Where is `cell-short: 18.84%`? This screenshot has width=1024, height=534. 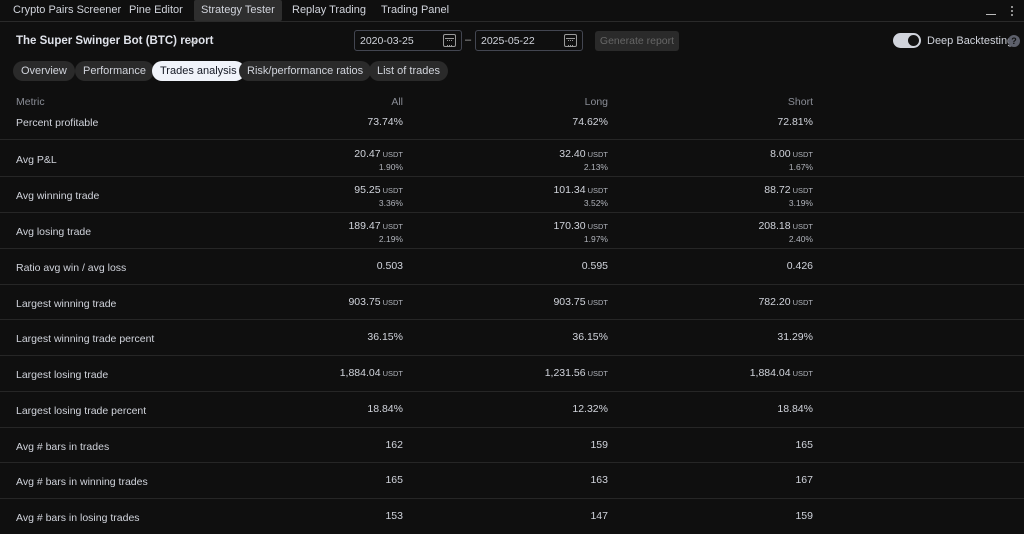
cell-short: 18.84% is located at coordinates (795, 409).